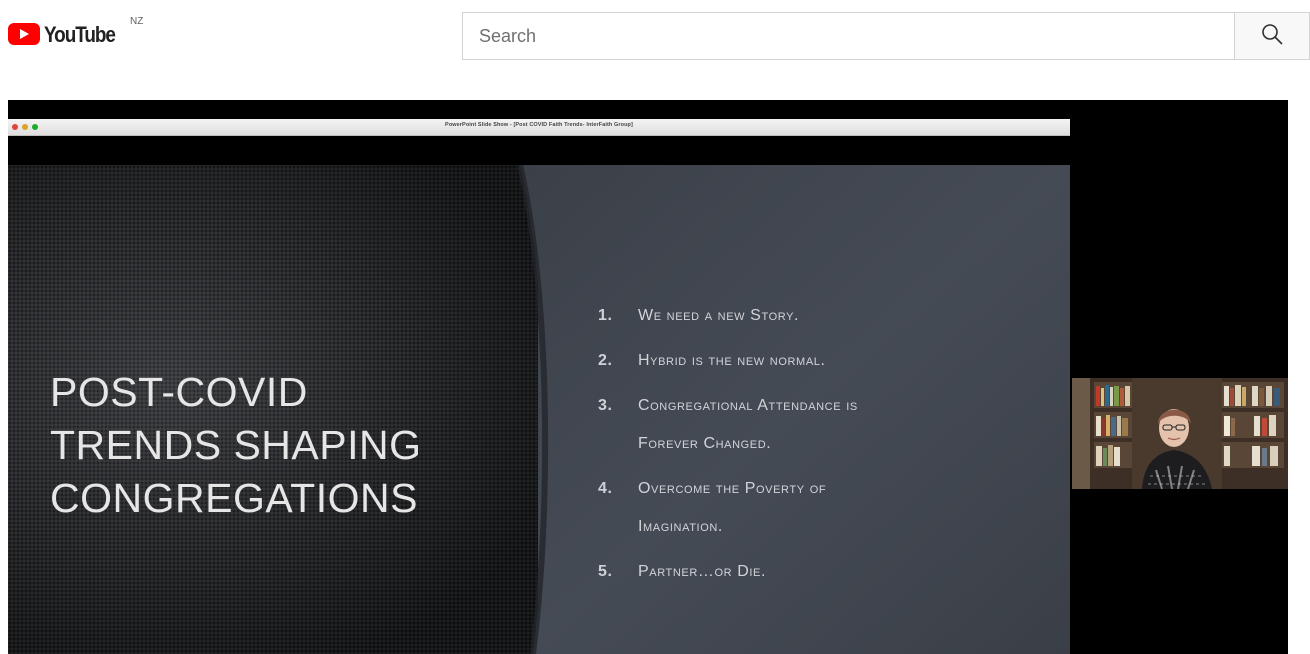  I want to click on slide-list-item: 5. Partner…or Die., so click(808, 572).